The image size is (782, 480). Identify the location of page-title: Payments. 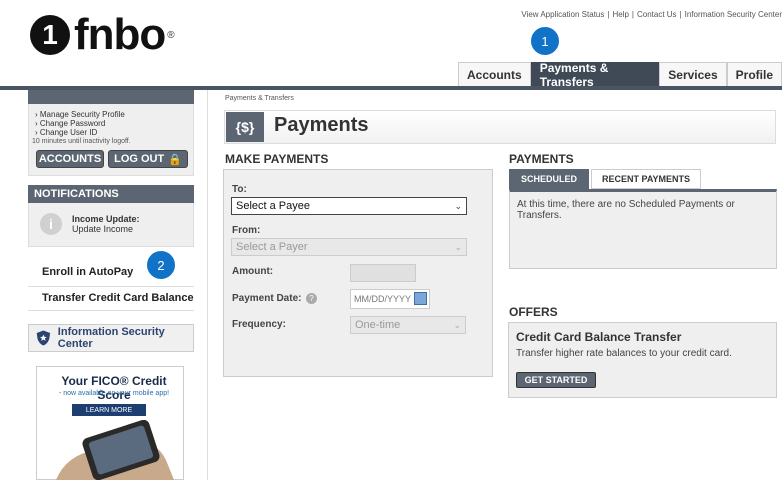
(321, 125).